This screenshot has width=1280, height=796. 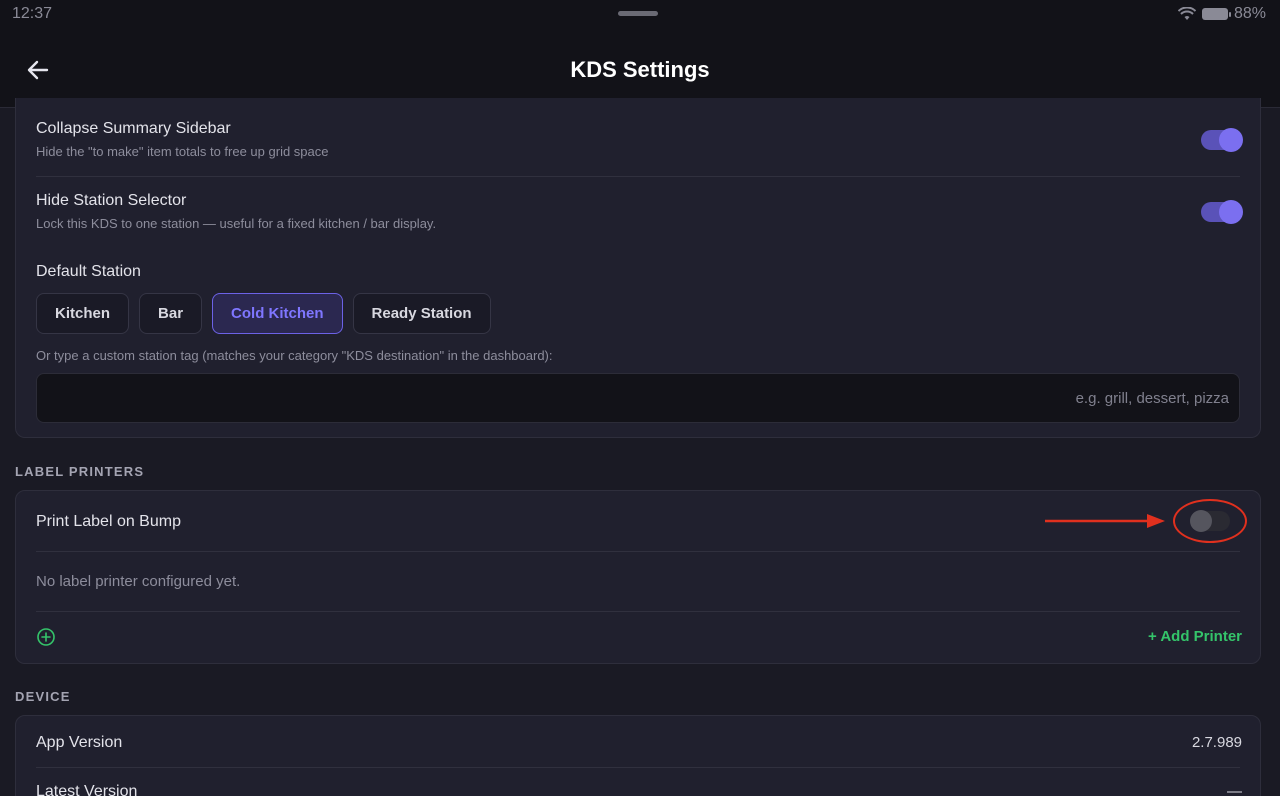 I want to click on section-title-device: DEVICE, so click(x=43, y=696).